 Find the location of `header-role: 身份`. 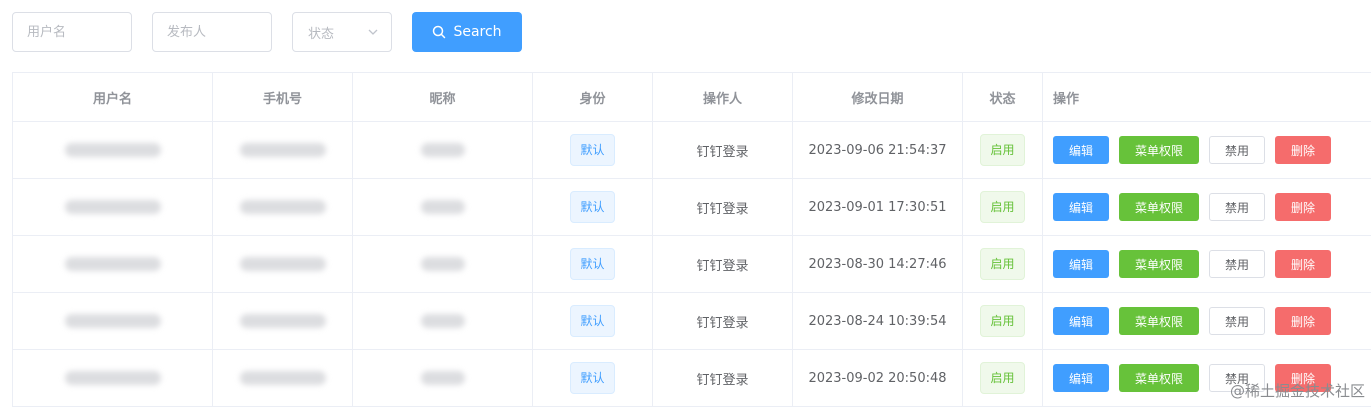

header-role: 身份 is located at coordinates (593, 97).